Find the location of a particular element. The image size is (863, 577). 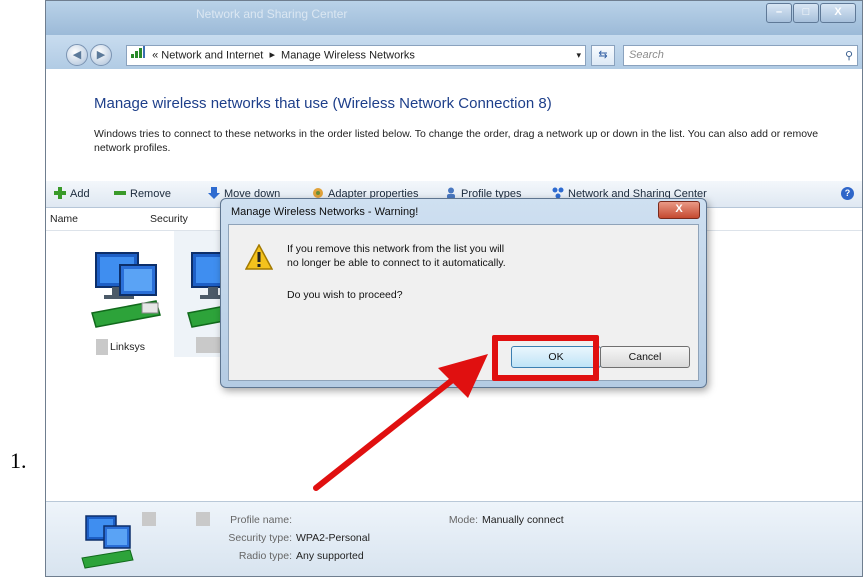

refresh-button: ⇆ is located at coordinates (603, 55).